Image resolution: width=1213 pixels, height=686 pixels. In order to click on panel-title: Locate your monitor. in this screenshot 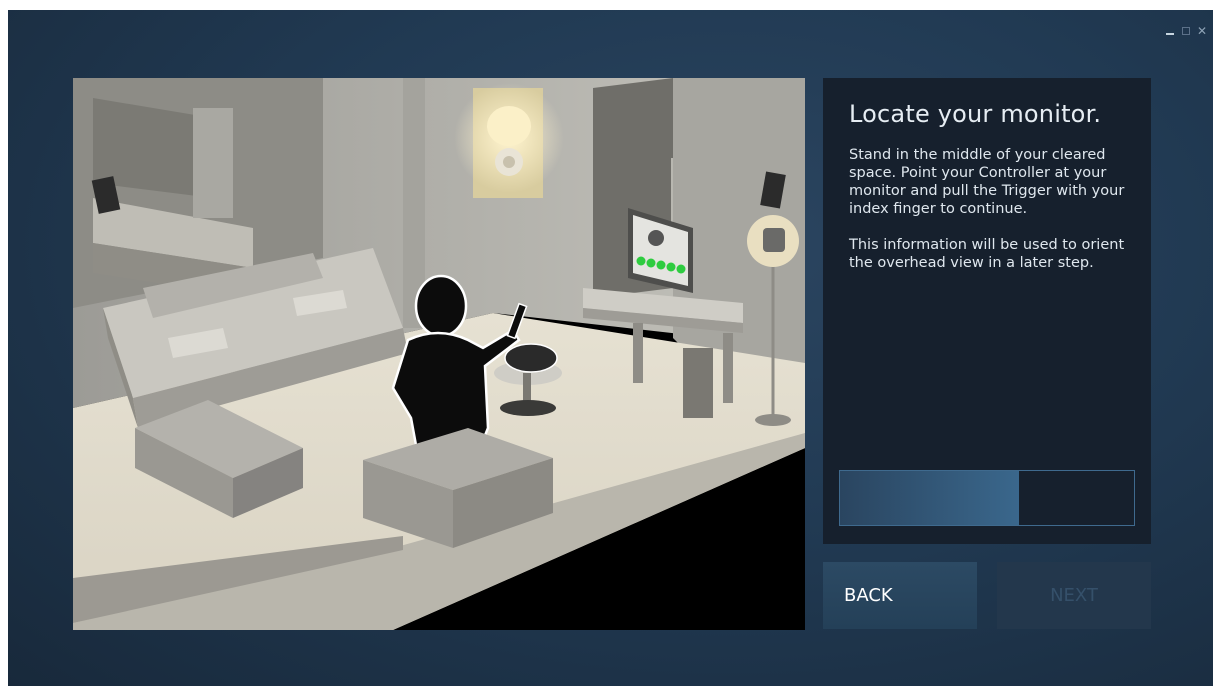, I will do `click(975, 114)`.